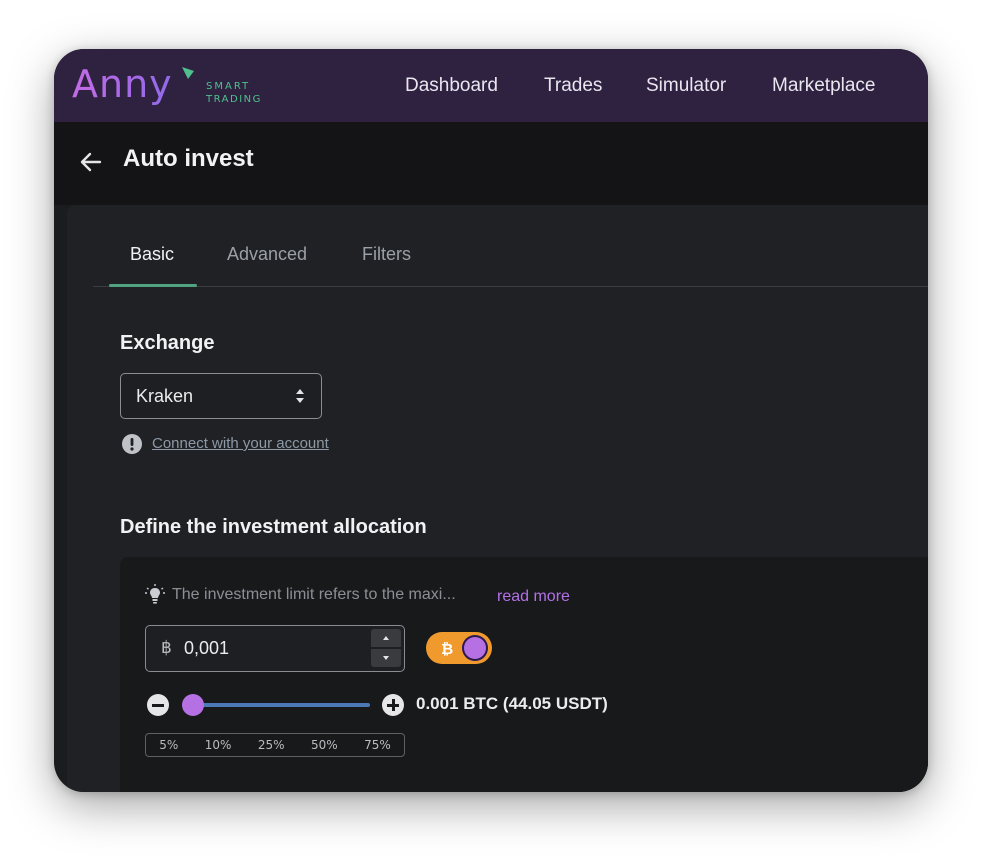 The image size is (1000, 868). What do you see at coordinates (193, 705) in the screenshot?
I see `allocation-slider-thumb` at bounding box center [193, 705].